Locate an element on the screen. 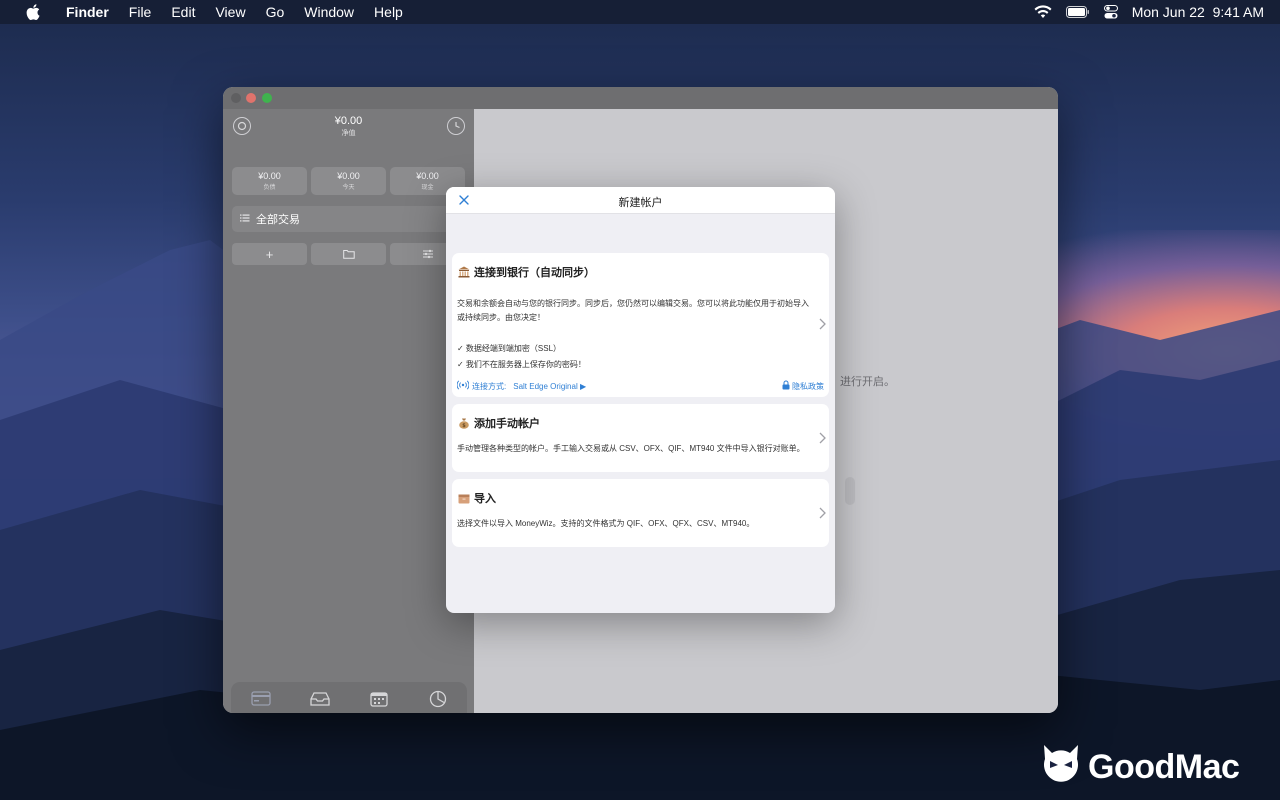  menu-window: Window is located at coordinates (329, 12).